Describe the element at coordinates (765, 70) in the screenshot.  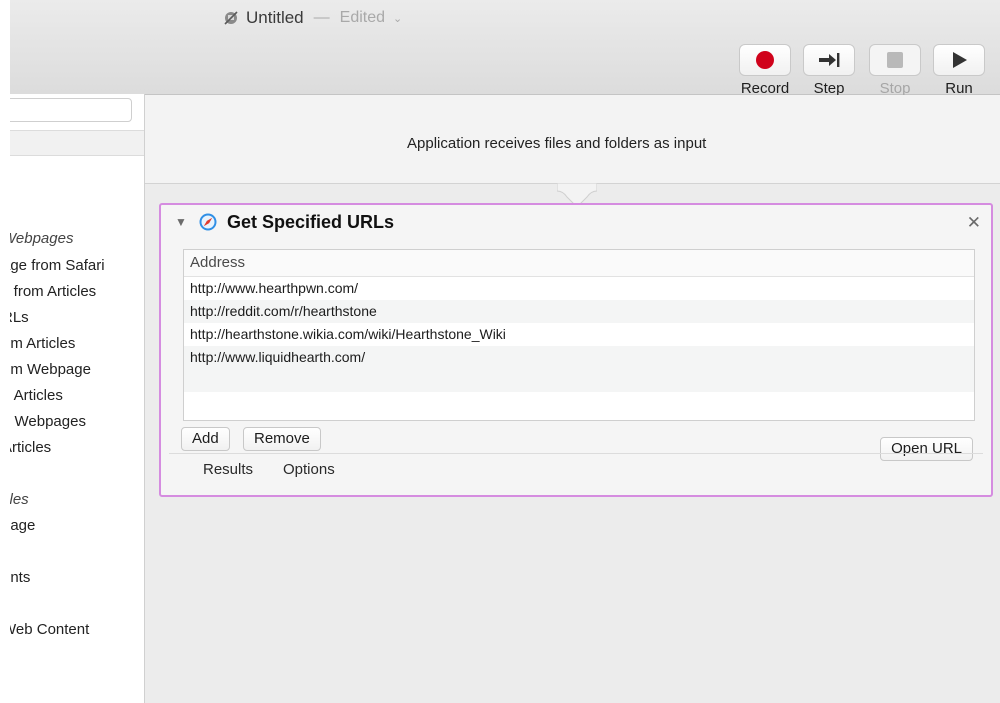
I see `record-button: Record` at that location.